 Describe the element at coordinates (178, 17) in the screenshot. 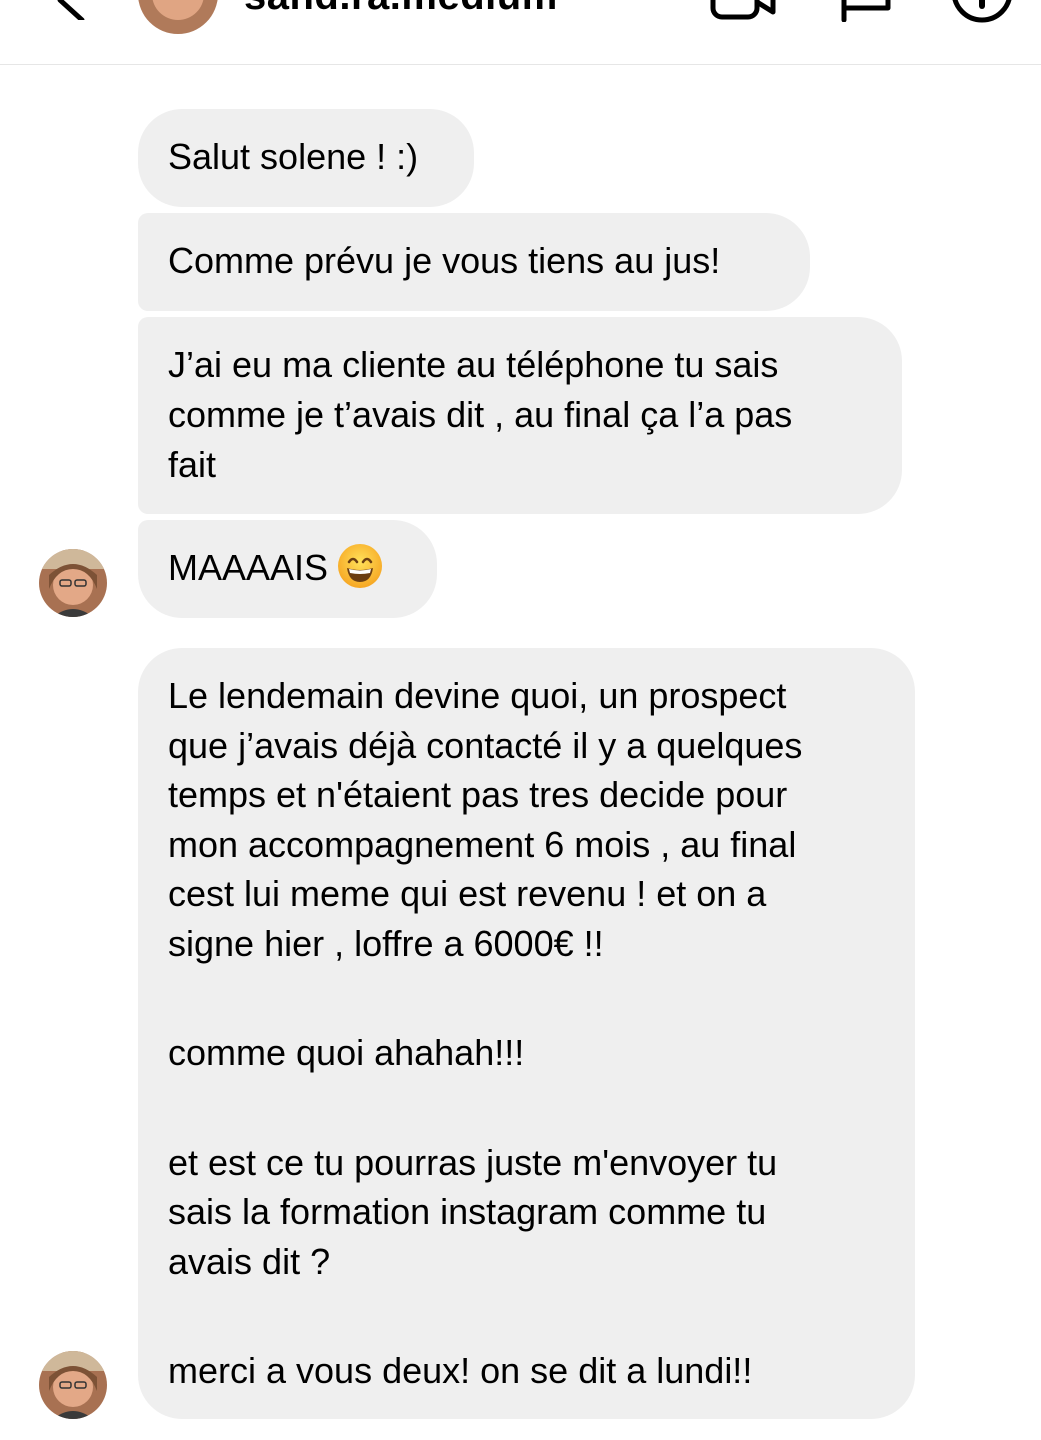

I see `header-avatar` at that location.